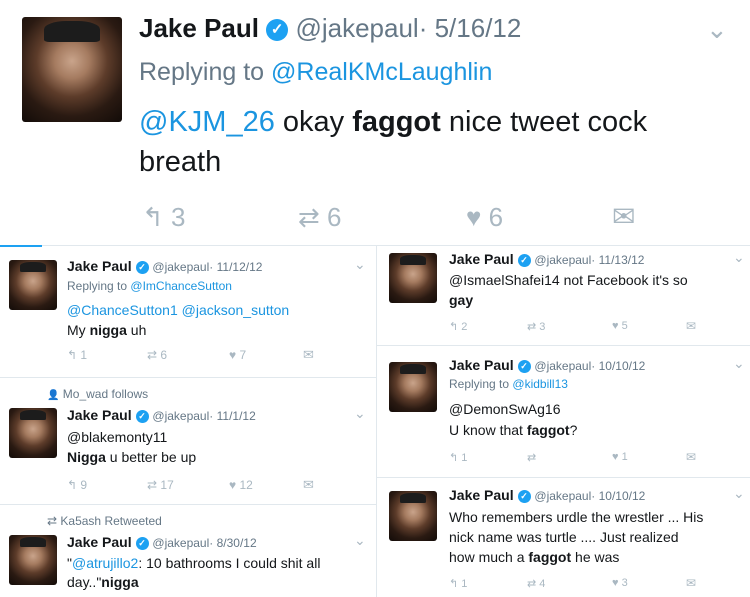 The width and height of the screenshot is (750, 597). I want to click on mention-link: @atrujillo2, so click(105, 563).